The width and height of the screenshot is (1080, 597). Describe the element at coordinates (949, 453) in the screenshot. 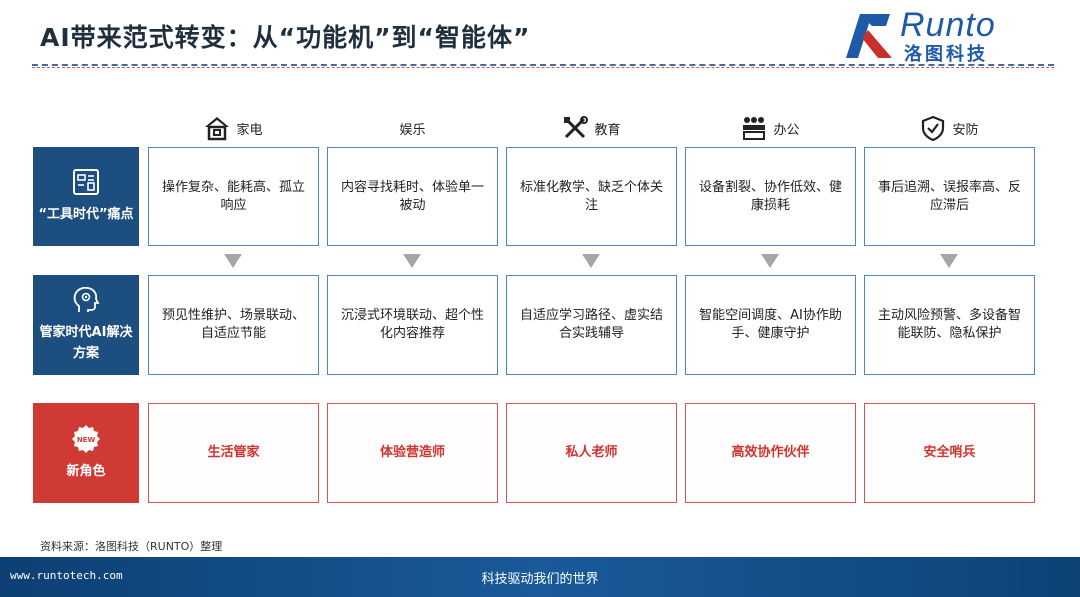

I see `new-role-cell: 安全哨兵` at that location.